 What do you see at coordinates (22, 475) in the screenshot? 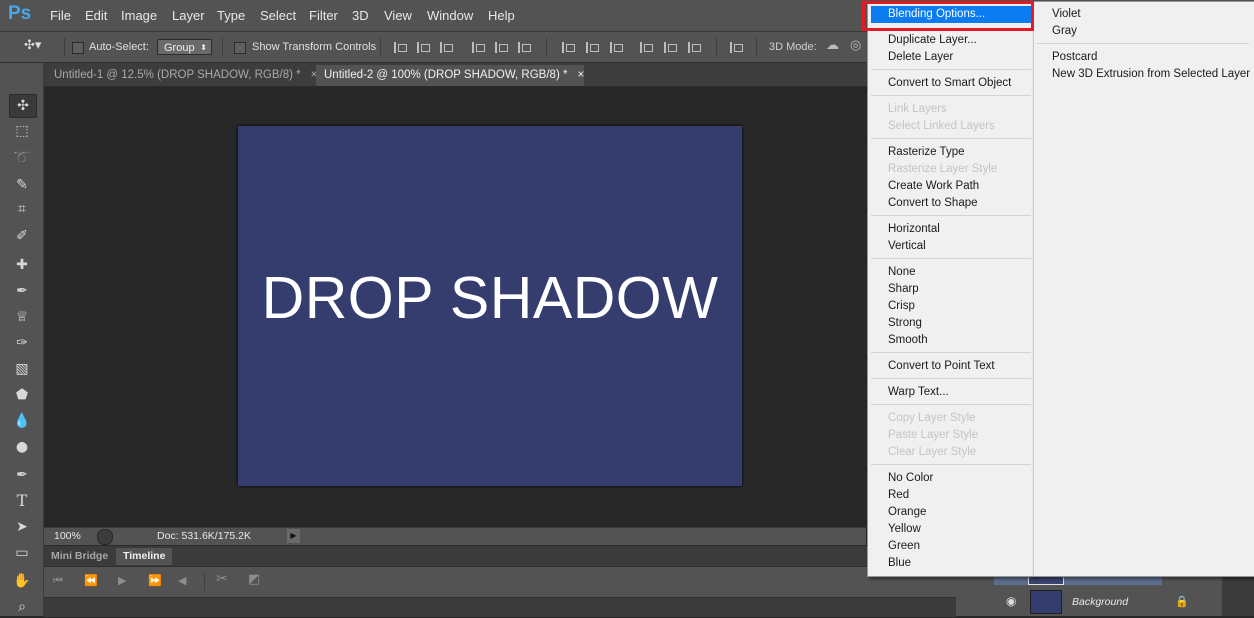
I see `pen-tool-icon: ✒` at bounding box center [22, 475].